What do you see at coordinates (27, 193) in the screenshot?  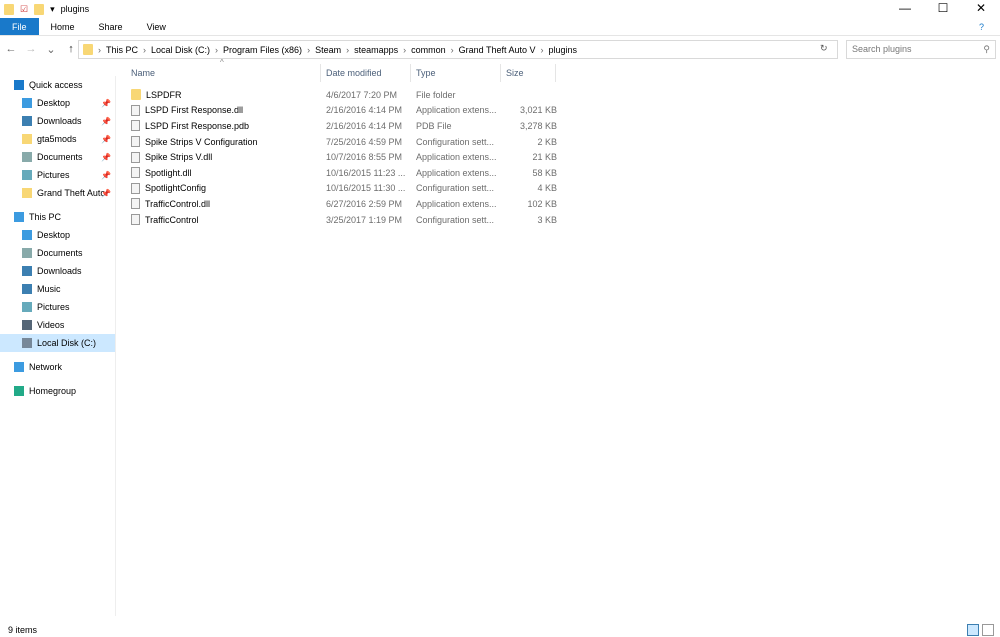 I see `folder-icon` at bounding box center [27, 193].